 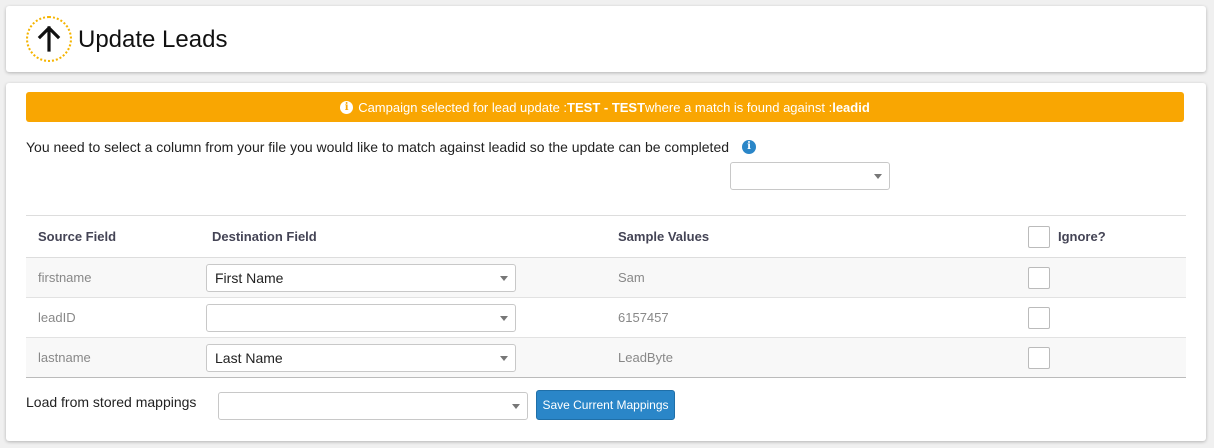 What do you see at coordinates (605, 405) in the screenshot?
I see `save-mappings-button: Save Current Mappings` at bounding box center [605, 405].